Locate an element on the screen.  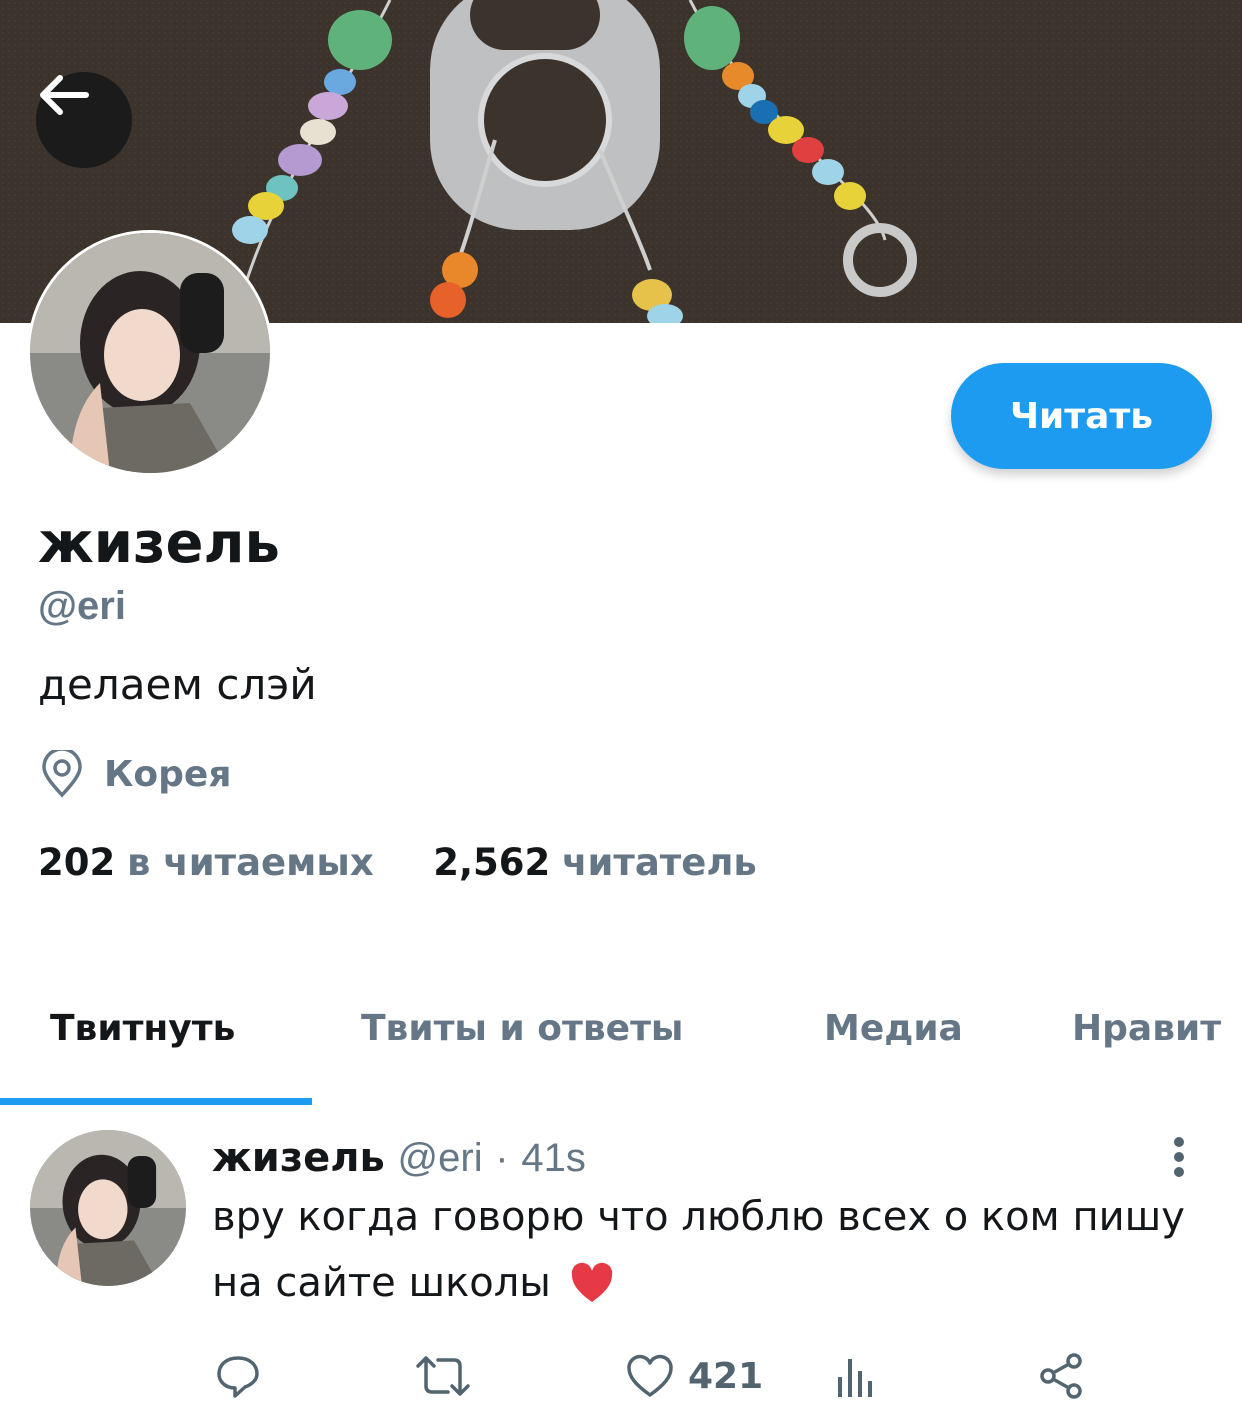
follow-stats: 202 в читаемых 2,562 читатель is located at coordinates (397, 863).